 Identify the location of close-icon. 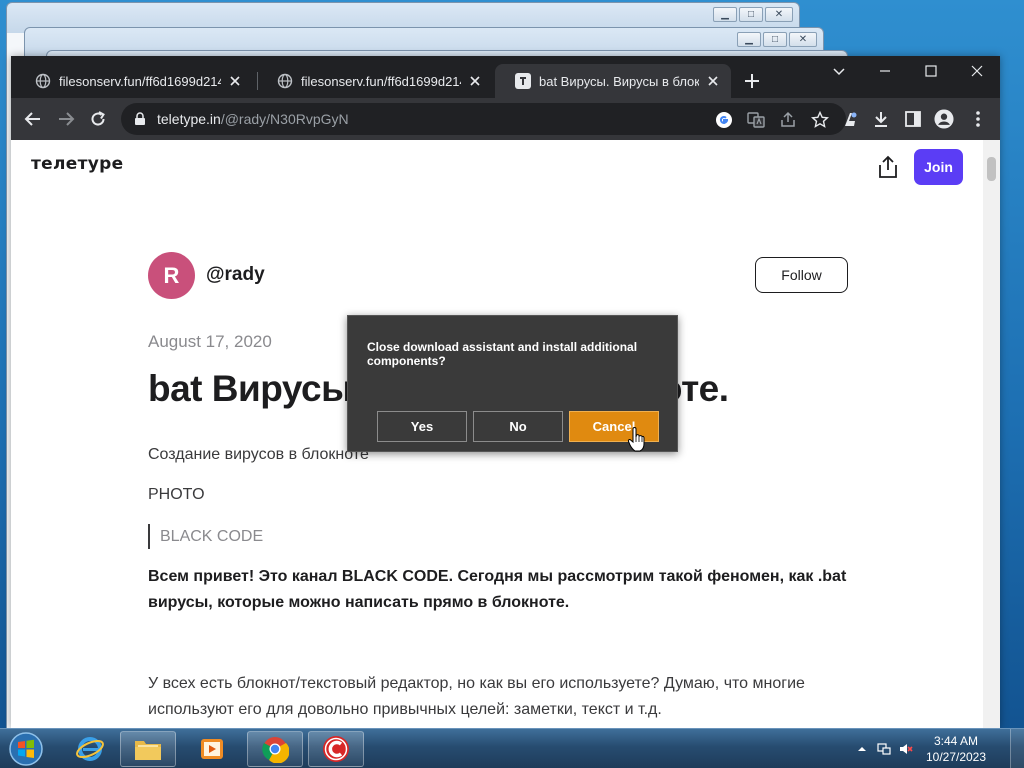
(977, 71).